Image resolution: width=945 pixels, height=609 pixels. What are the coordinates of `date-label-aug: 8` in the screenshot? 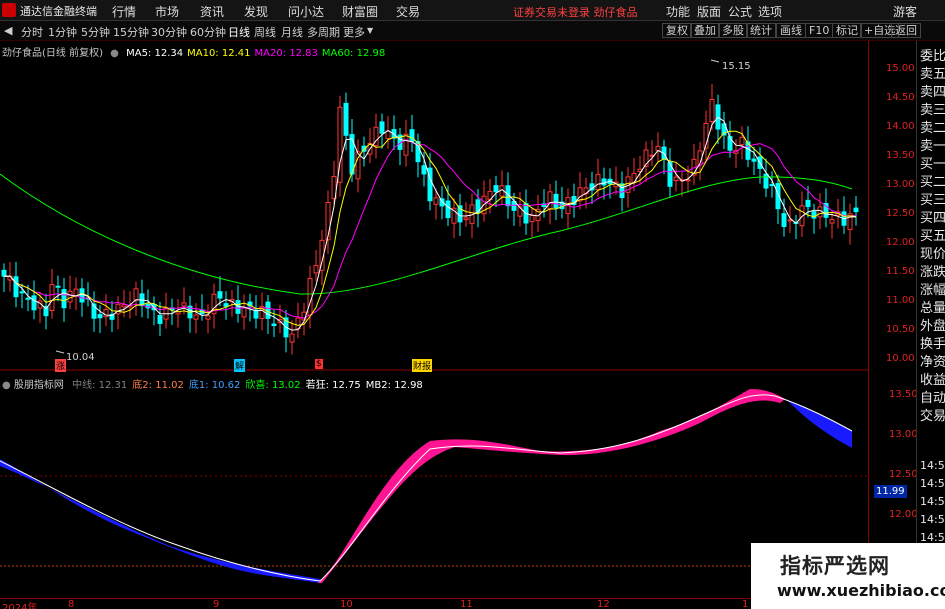 It's located at (71, 604).